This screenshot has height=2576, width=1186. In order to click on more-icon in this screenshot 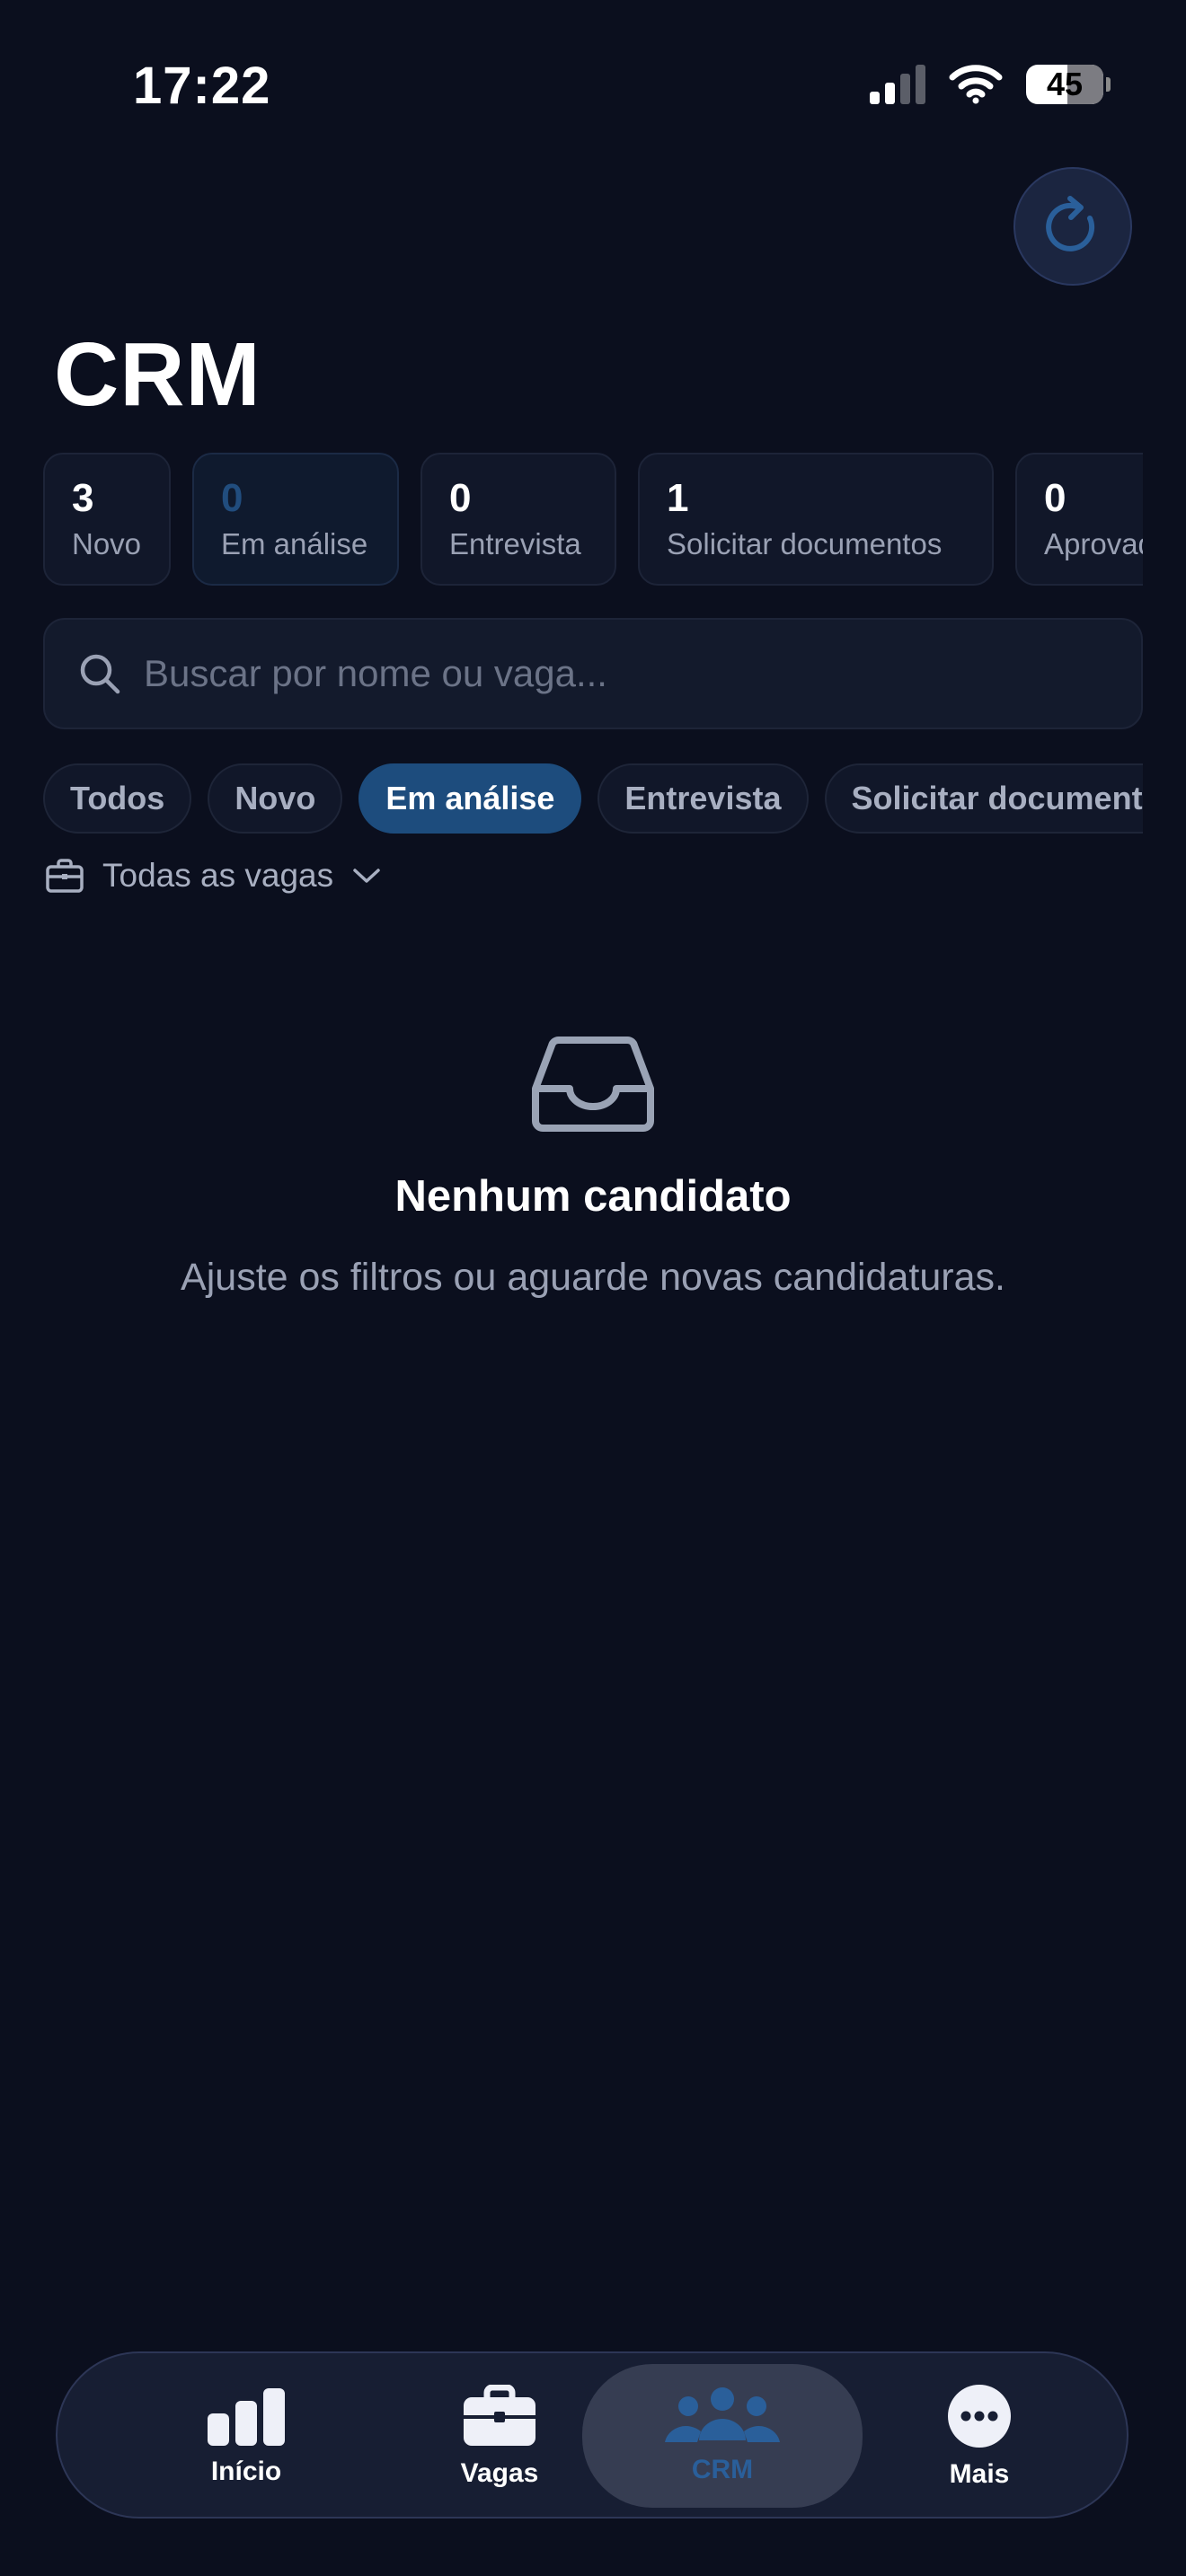, I will do `click(980, 2416)`.